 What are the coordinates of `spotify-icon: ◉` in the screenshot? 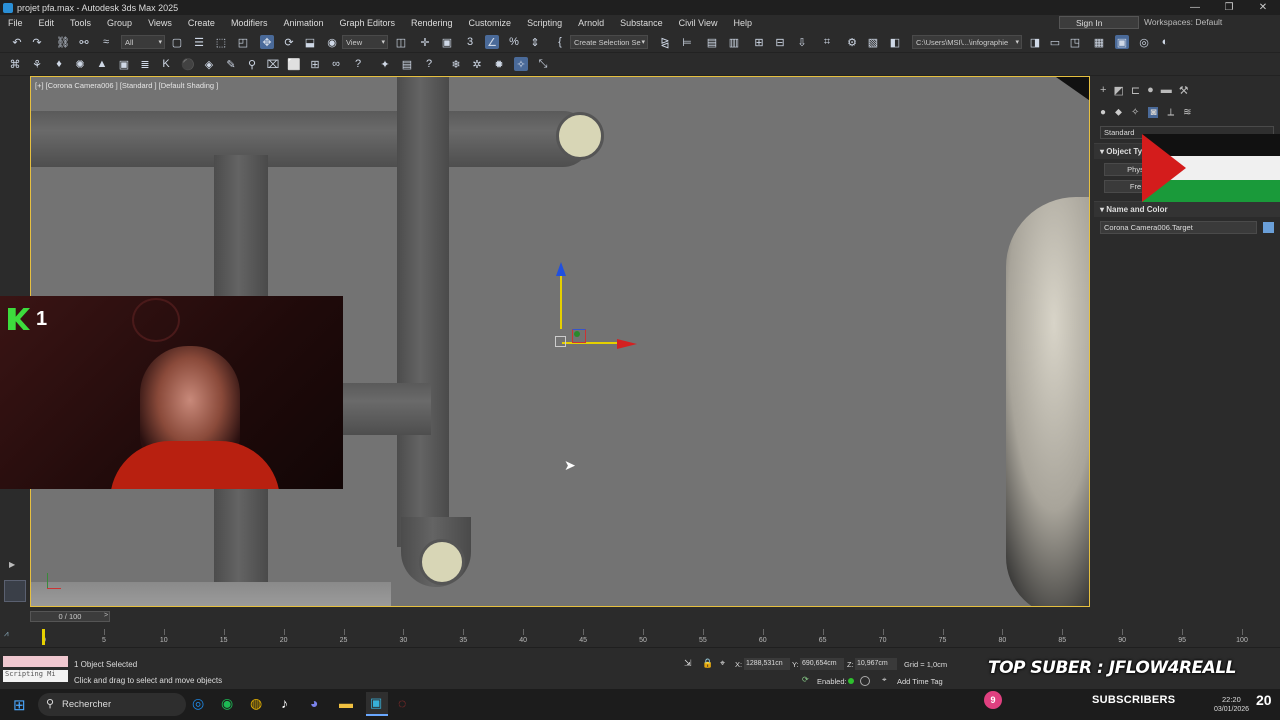 It's located at (227, 703).